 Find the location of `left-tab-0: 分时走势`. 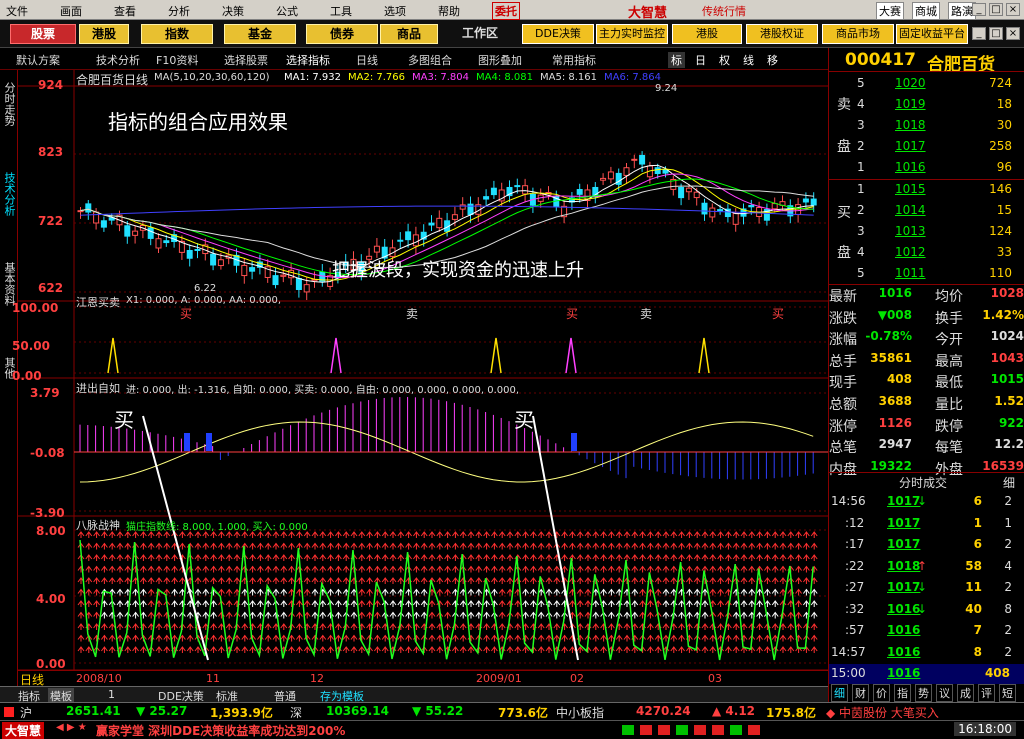

left-tab-0: 分时走势 is located at coordinates (9, 104).